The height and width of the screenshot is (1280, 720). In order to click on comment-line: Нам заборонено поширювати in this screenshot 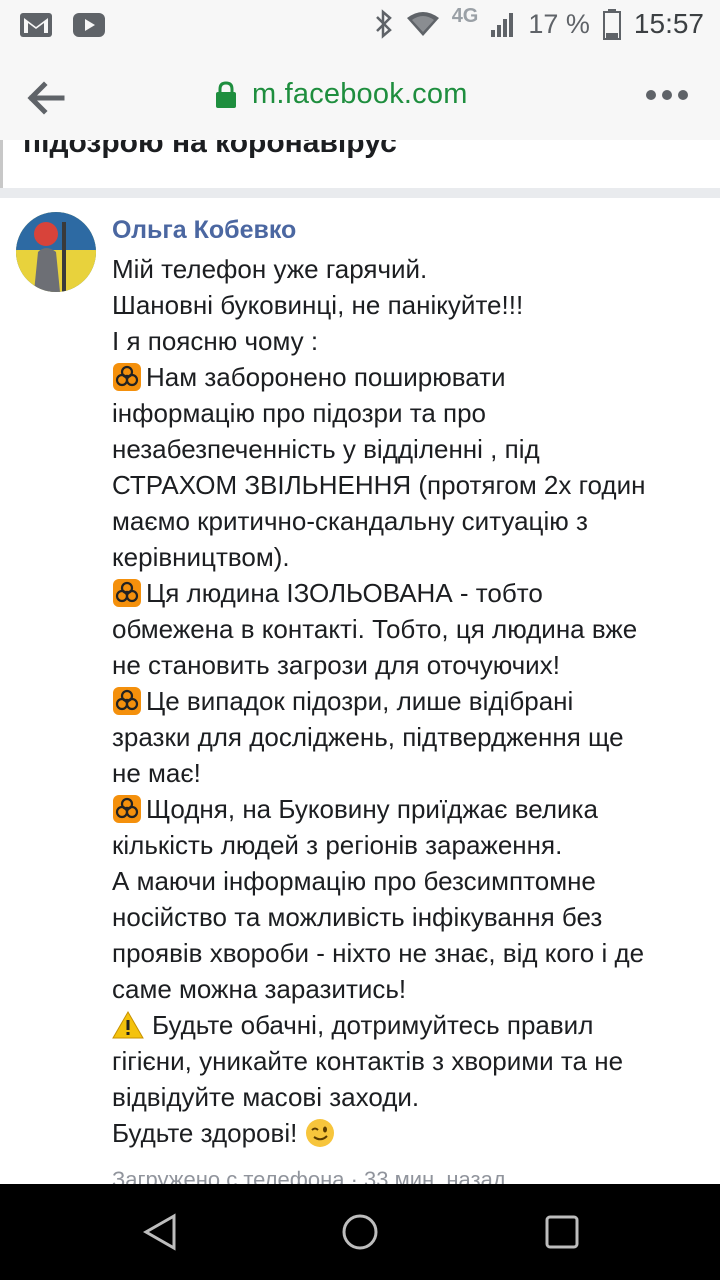, I will do `click(412, 377)`.